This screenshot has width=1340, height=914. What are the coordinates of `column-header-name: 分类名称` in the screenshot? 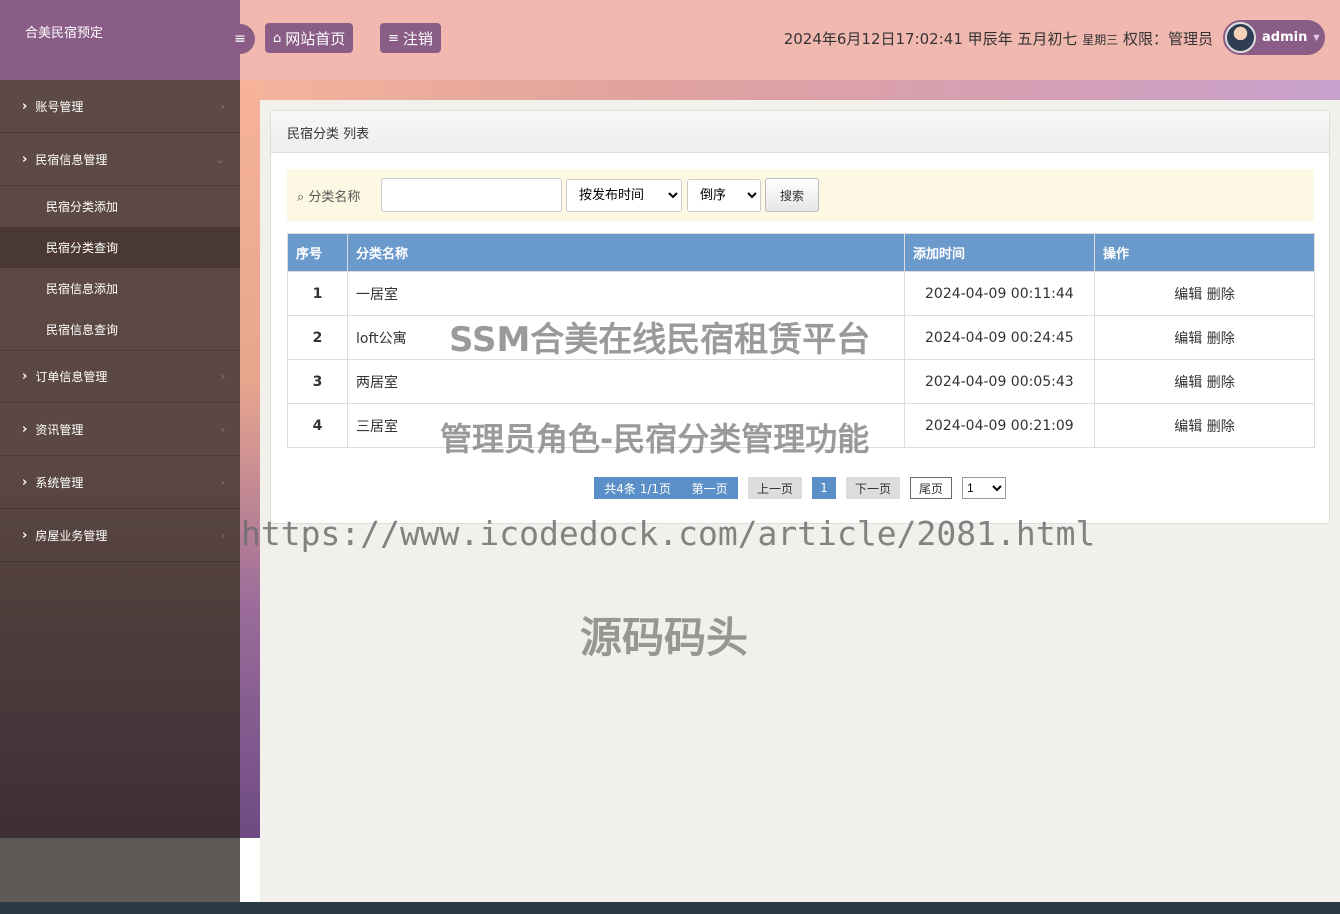 It's located at (626, 252).